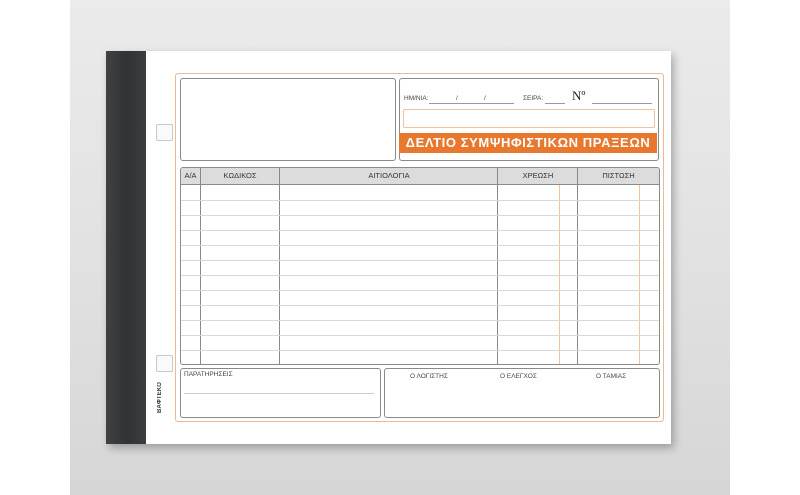 The height and width of the screenshot is (495, 800). Describe the element at coordinates (429, 376) in the screenshot. I see `accountant-label: Ο ΛΟΓΙΣΤΗΣ` at that location.